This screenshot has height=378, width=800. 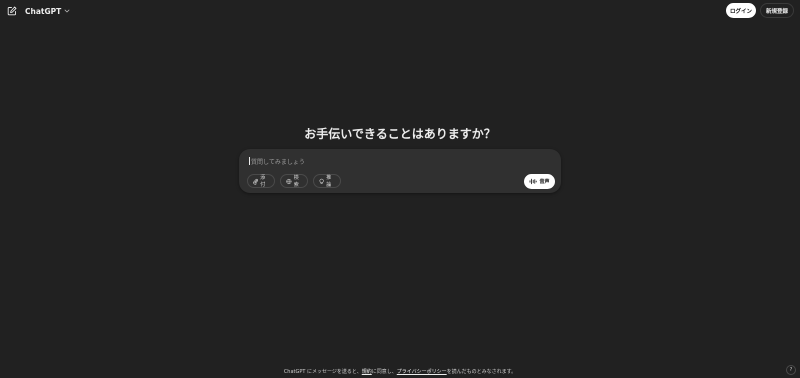 I want to click on attach-button: 添付, so click(x=261, y=181).